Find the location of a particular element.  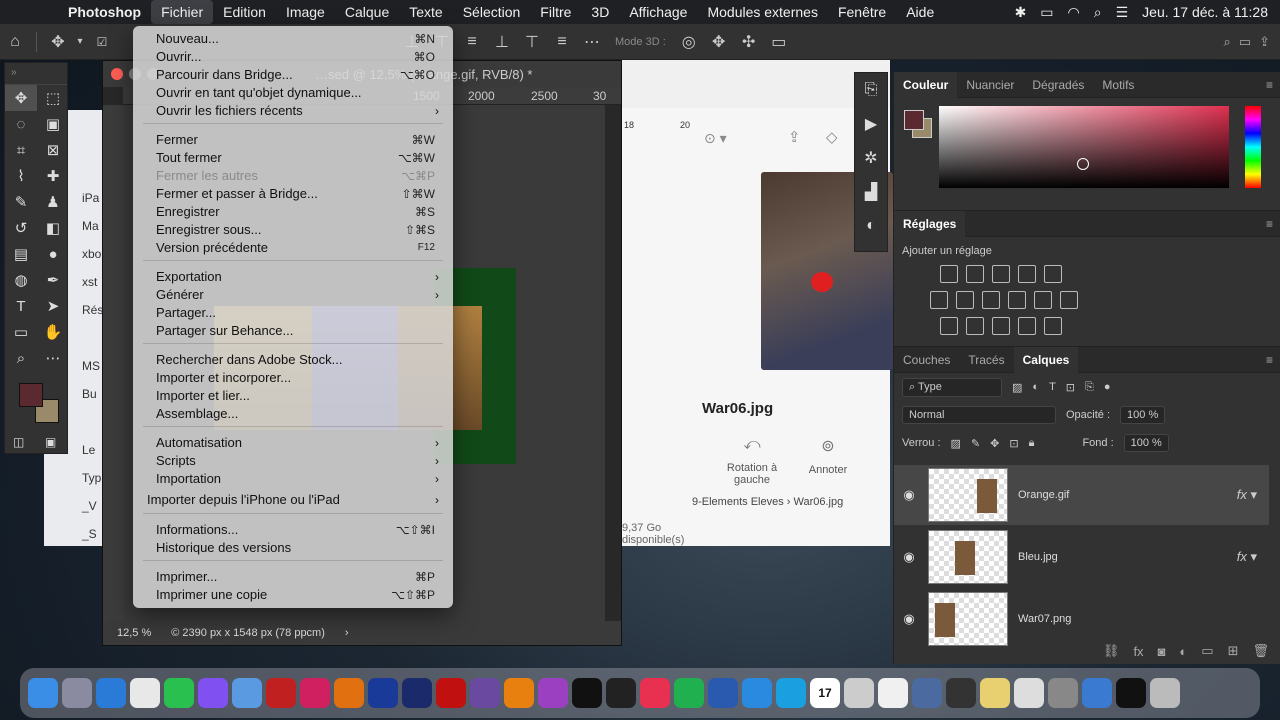

eraser-tool-icon: ◧ is located at coordinates (53, 228).